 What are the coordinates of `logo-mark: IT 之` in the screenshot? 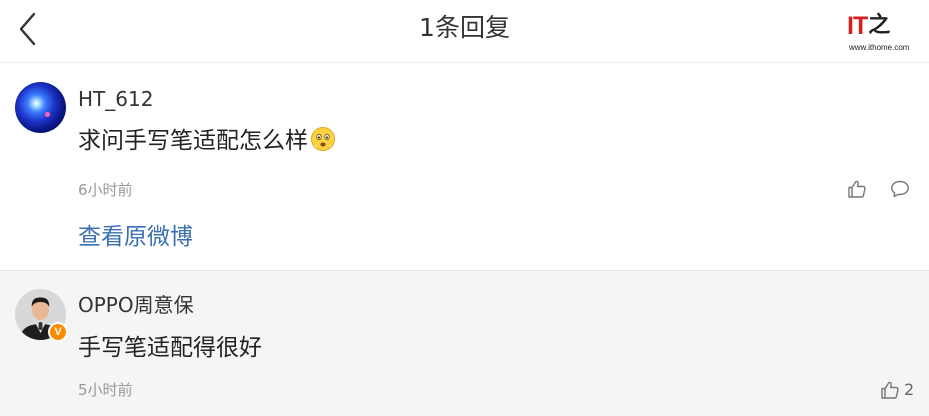 It's located at (868, 26).